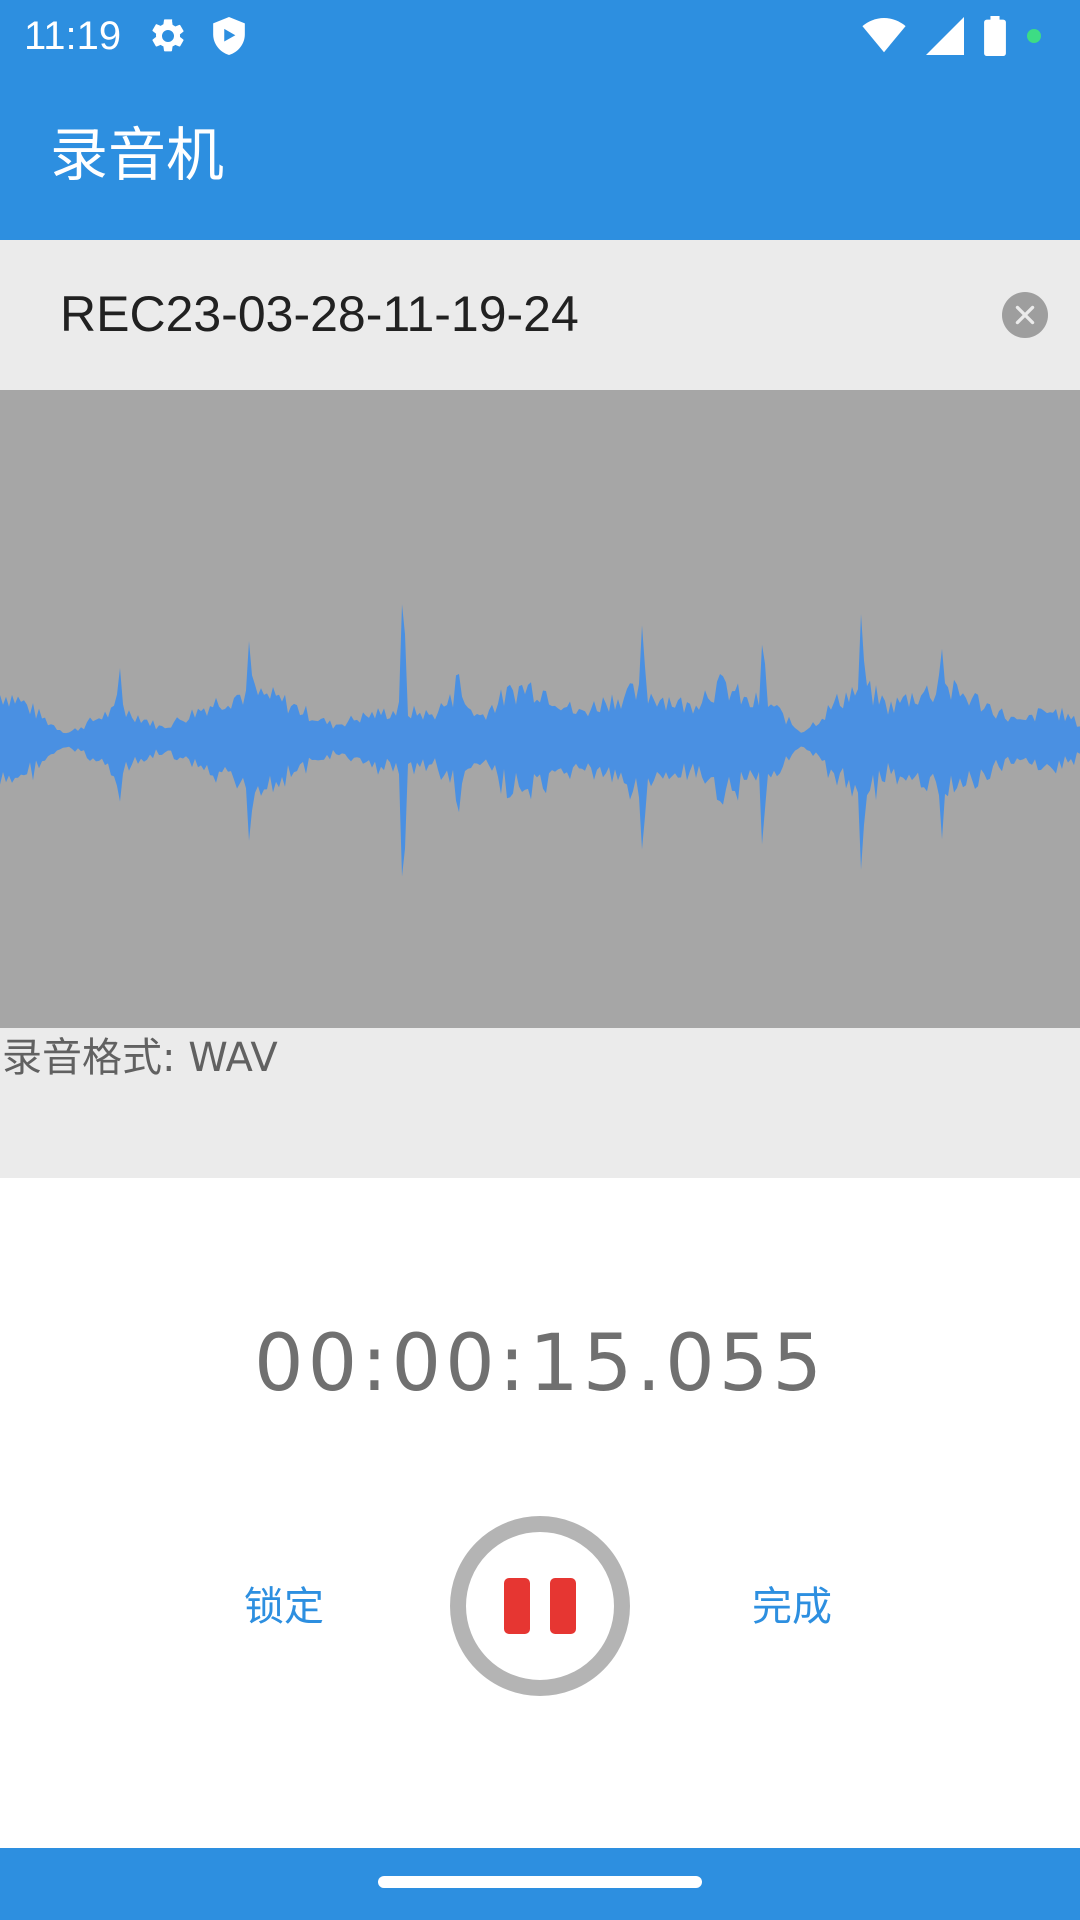  I want to click on waveform-path, so click(540, 740).